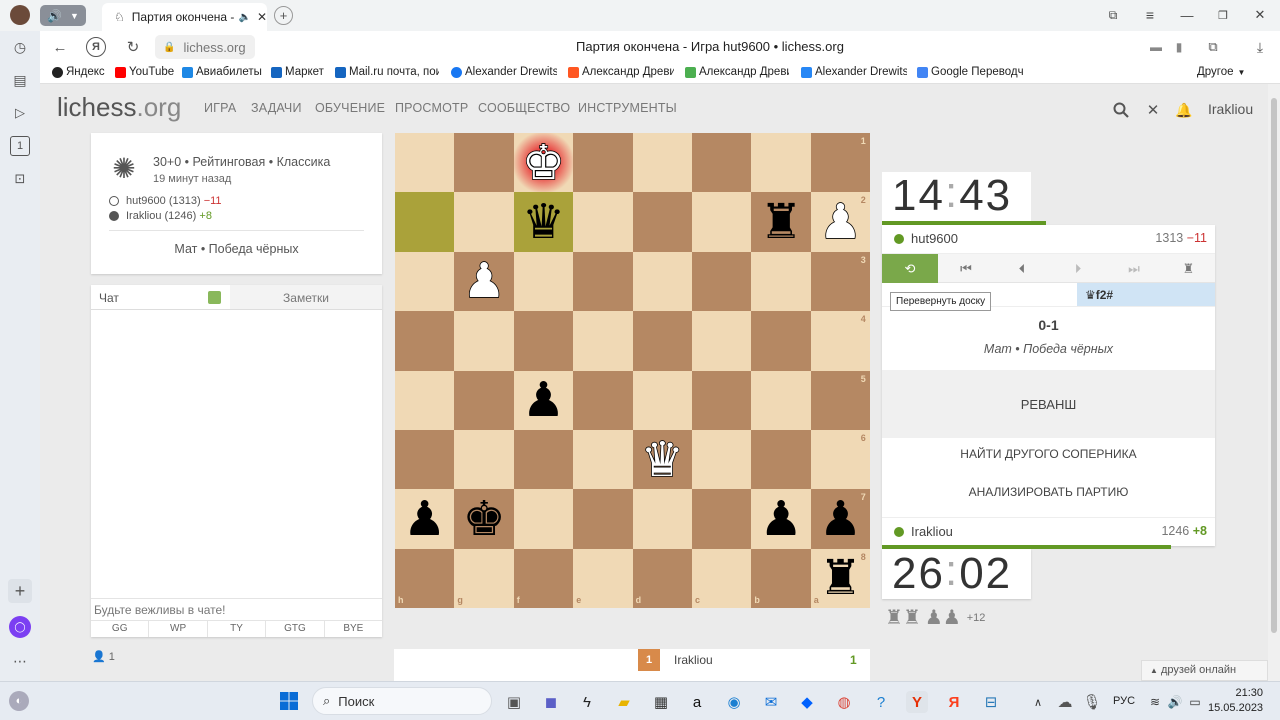 The height and width of the screenshot is (720, 1280). I want to click on yandex-browser-icon: Y, so click(917, 702).